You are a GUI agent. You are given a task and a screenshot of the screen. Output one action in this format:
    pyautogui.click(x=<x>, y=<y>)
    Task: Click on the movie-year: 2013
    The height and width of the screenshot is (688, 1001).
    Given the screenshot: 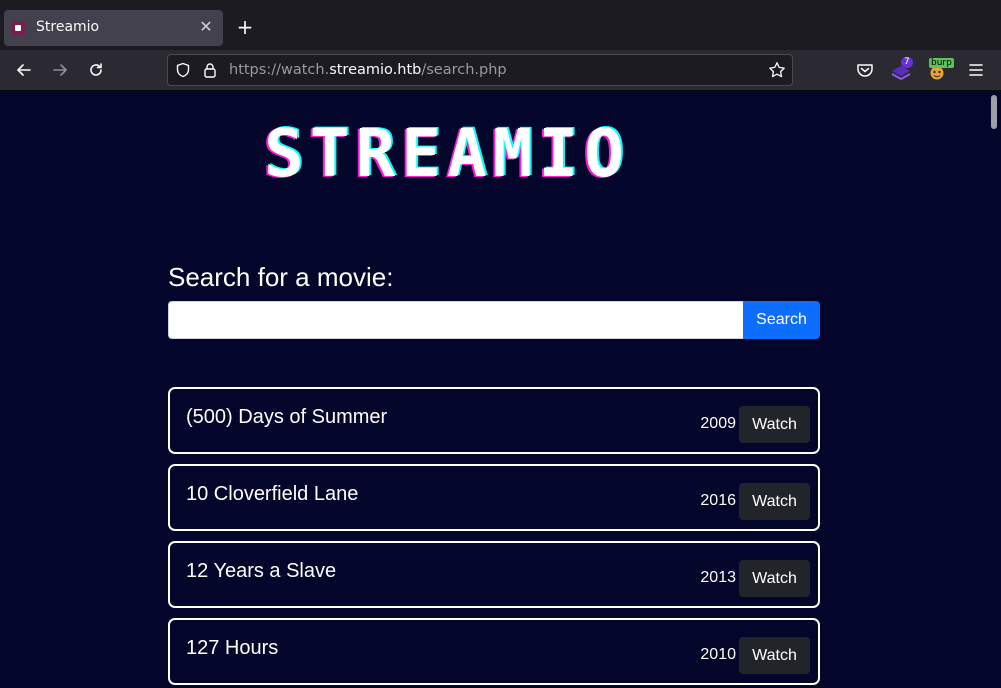 What is the action you would take?
    pyautogui.click(x=718, y=577)
    